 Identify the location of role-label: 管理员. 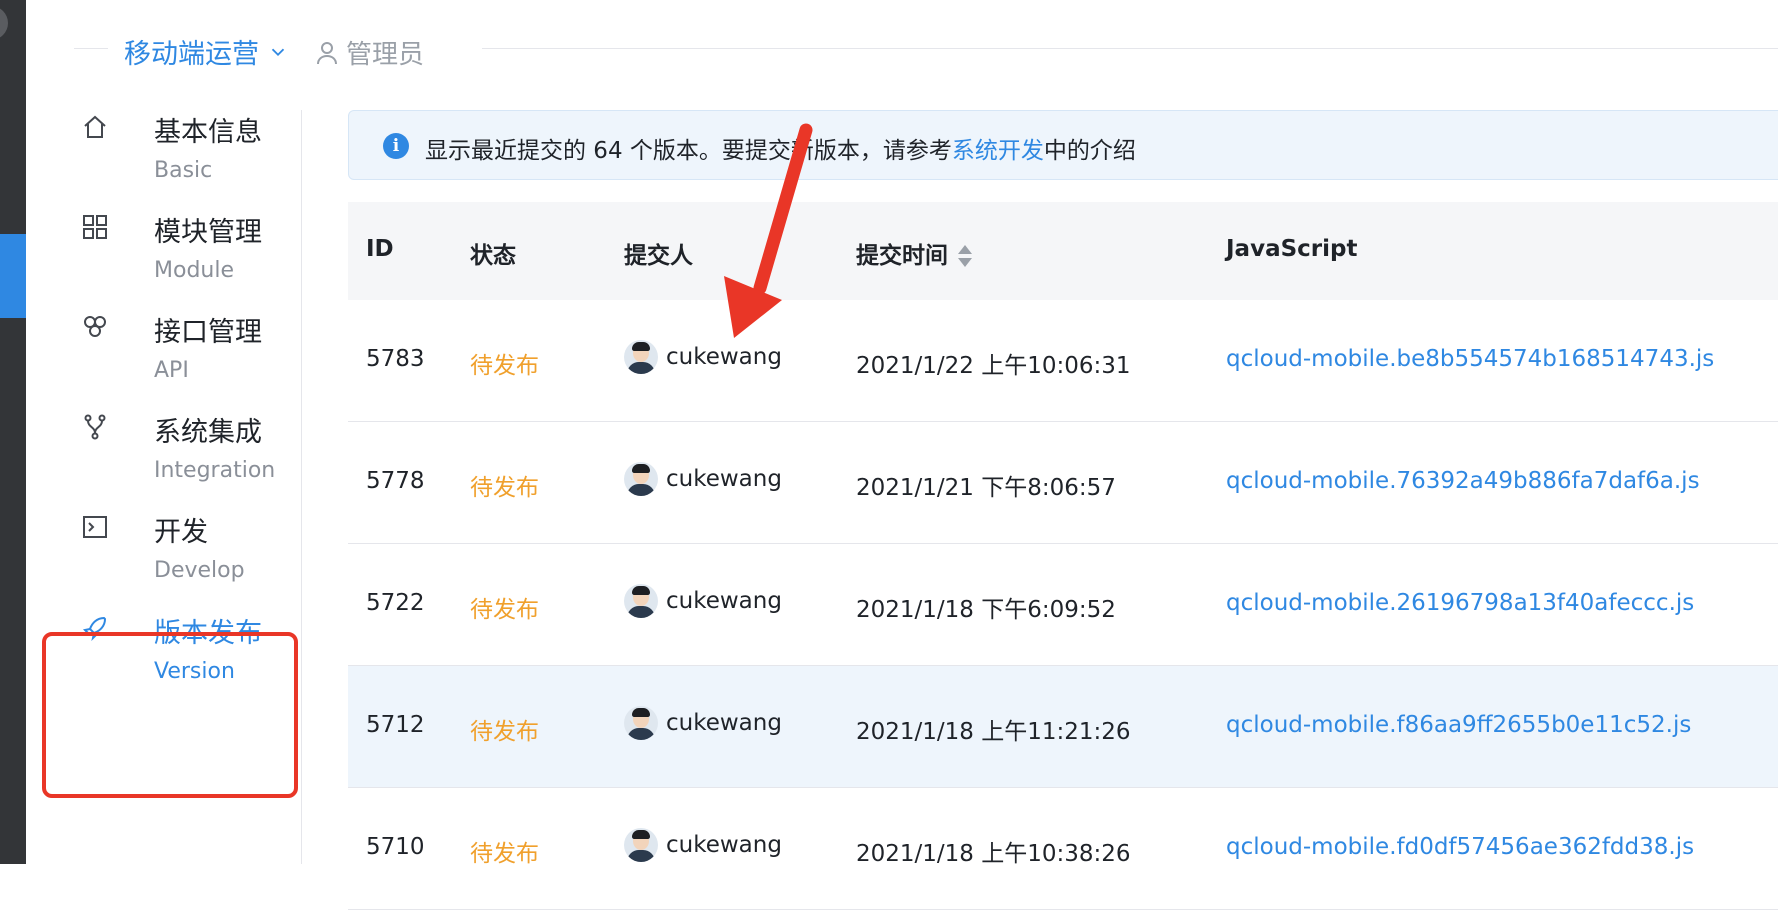
(385, 55).